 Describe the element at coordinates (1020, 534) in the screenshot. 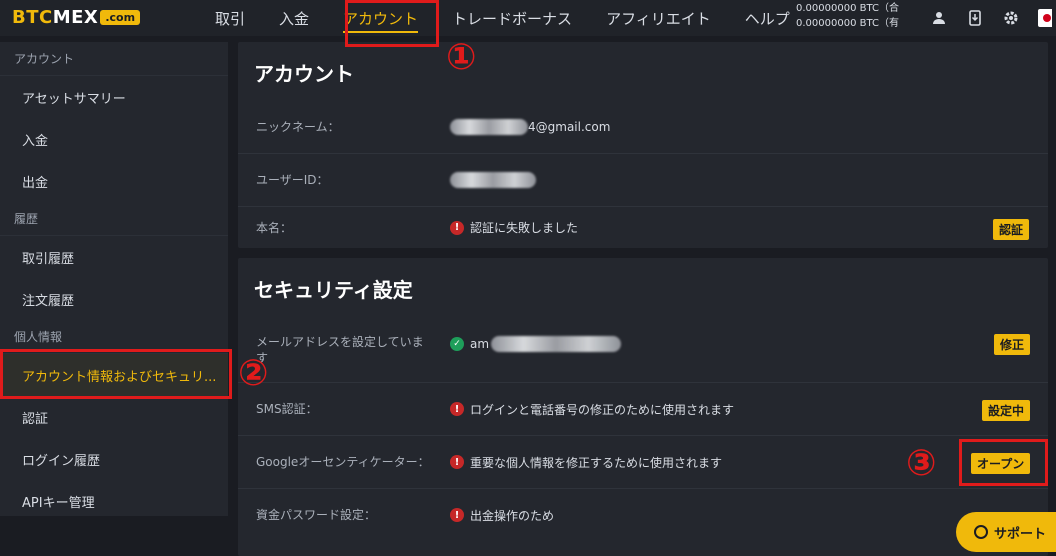

I see `support-label: サポート` at that location.